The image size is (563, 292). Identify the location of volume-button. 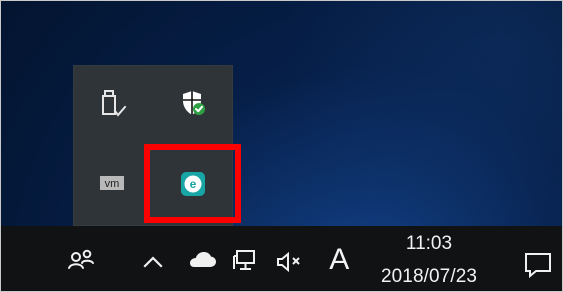
(289, 262).